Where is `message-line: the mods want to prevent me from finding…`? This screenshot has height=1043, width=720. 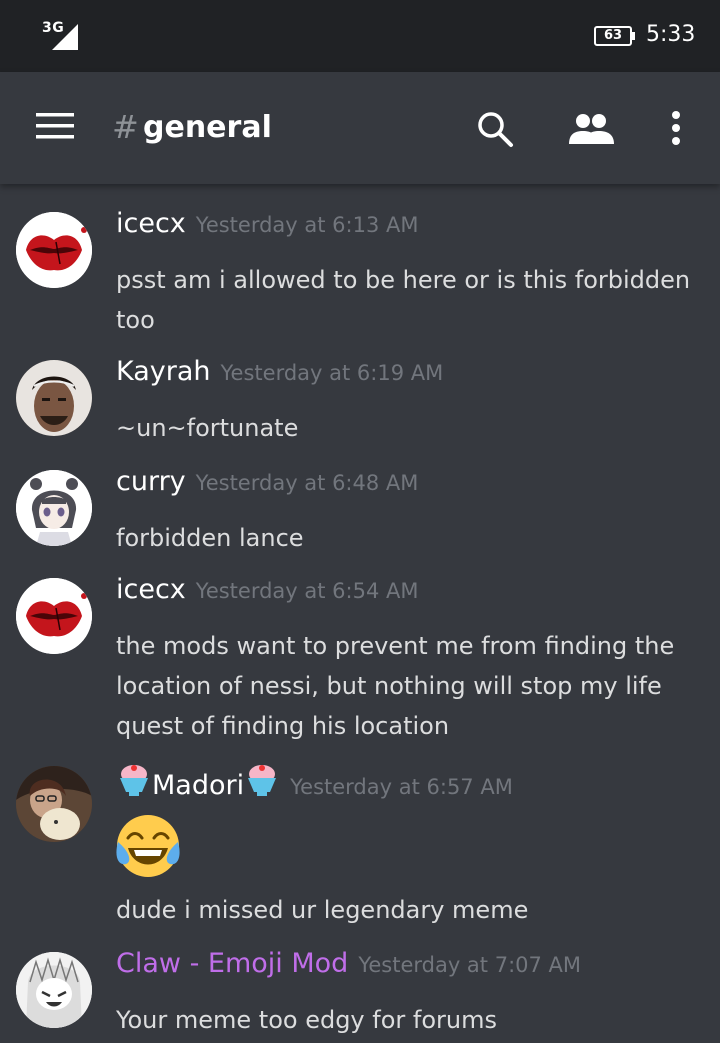
message-line: the mods want to prevent me from finding… is located at coordinates (395, 646).